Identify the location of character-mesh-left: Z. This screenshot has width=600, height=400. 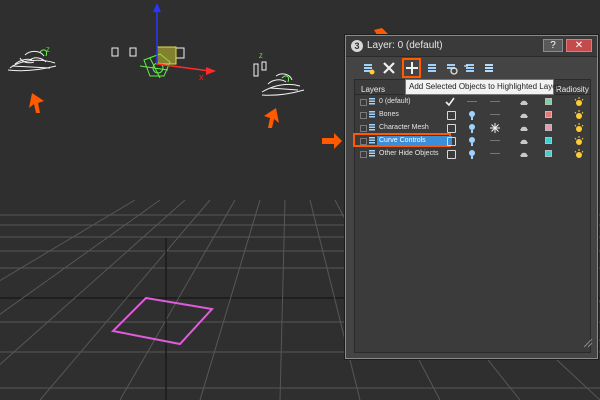
(32, 60).